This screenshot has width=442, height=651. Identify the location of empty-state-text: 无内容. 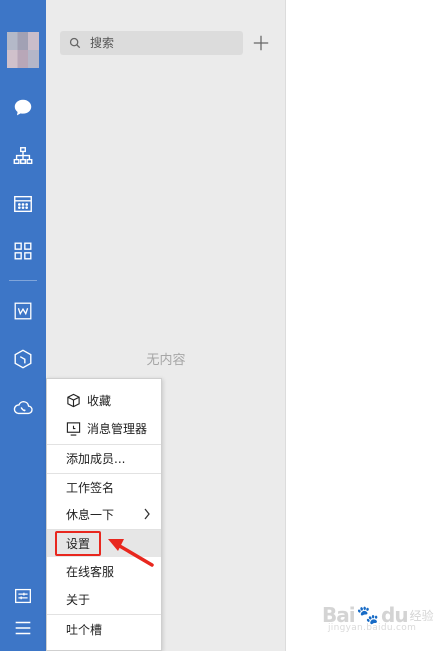
(166, 360).